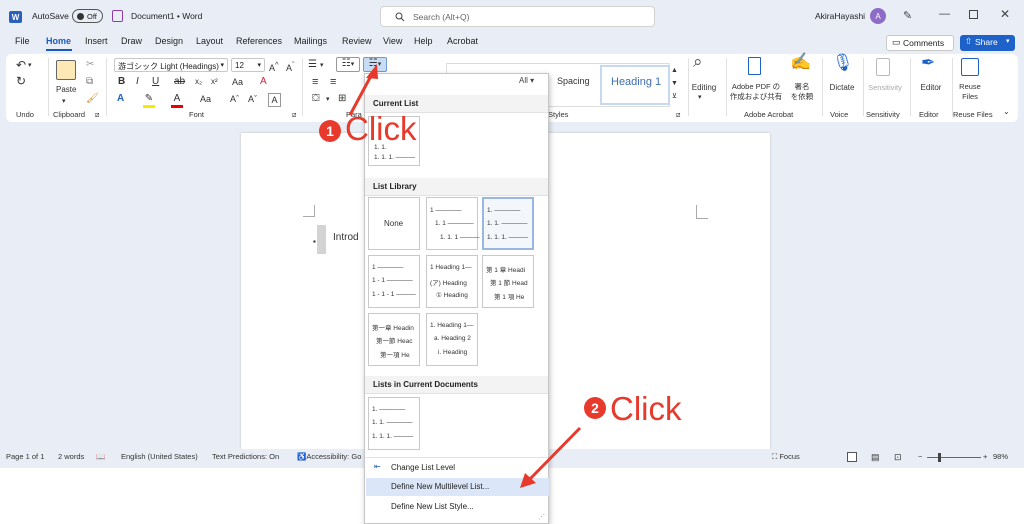 Image resolution: width=1024 pixels, height=524 pixels. I want to click on step-badge-2: 2, so click(595, 408).